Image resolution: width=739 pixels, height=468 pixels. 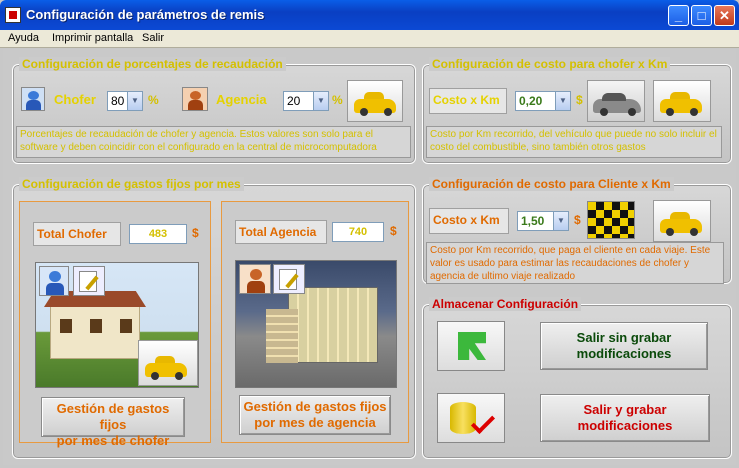 I want to click on group-title: Configuración de gastos fijos por mes, so click(x=131, y=184).